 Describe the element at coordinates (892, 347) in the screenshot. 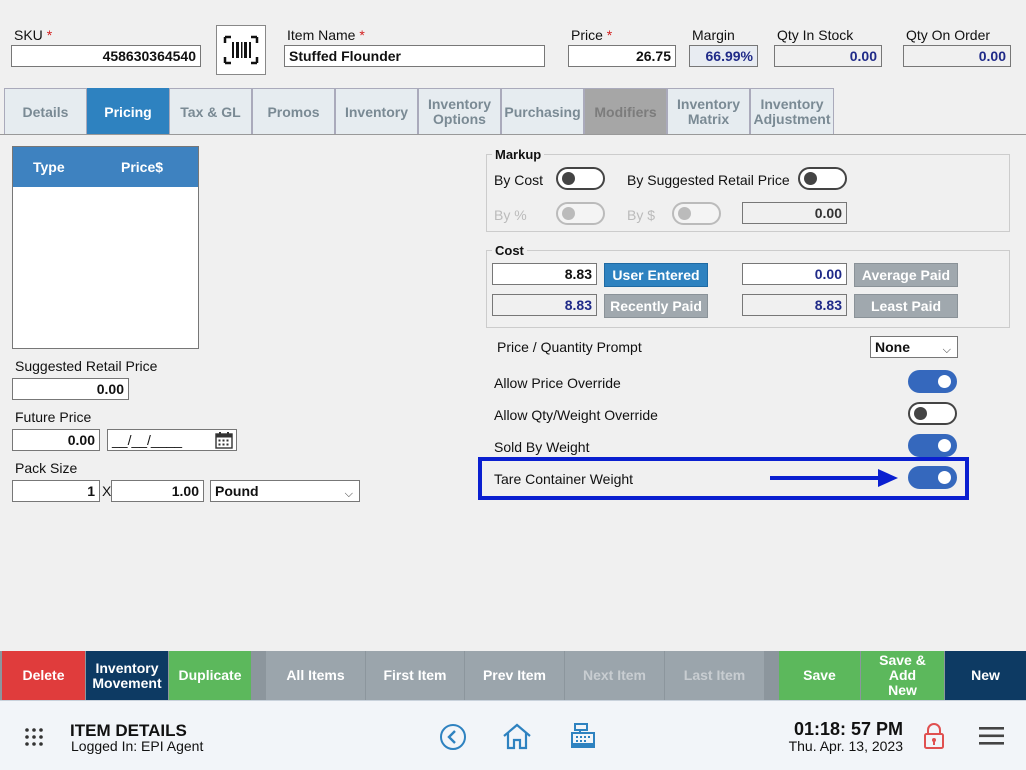

I see `price-qty-prompt-value: None` at that location.